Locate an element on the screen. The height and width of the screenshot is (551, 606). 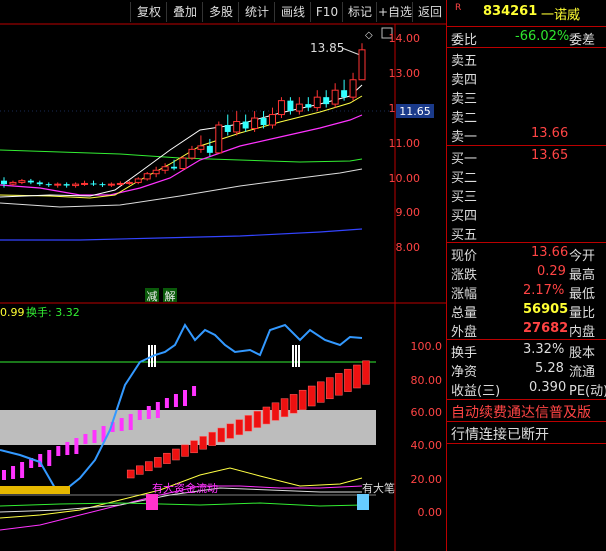
fund-flow-annotation-1: 有大资金流动 is located at coordinates (185, 488).